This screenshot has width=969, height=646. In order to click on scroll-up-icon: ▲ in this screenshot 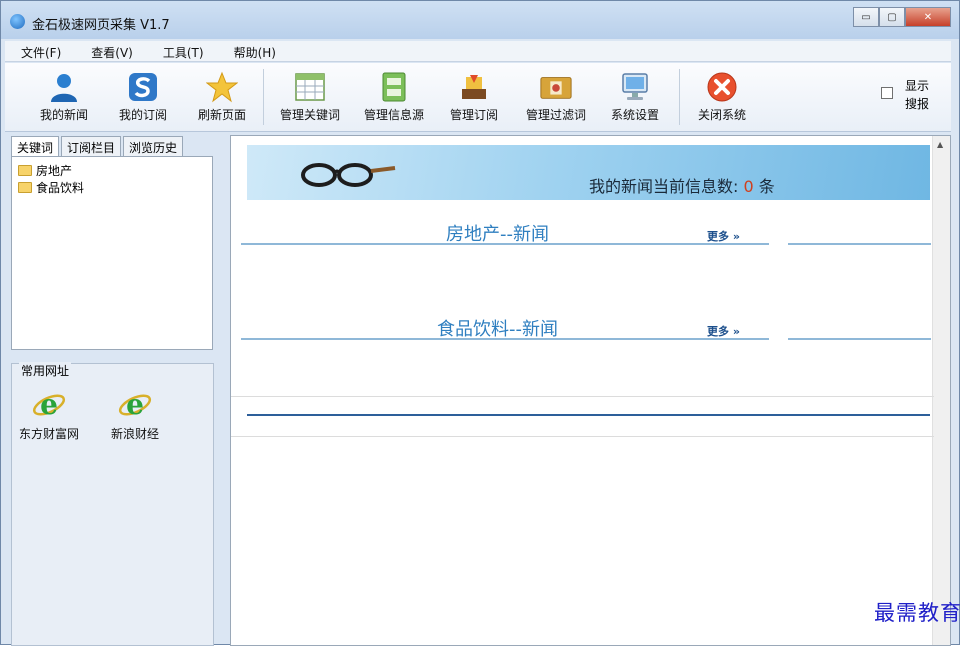, I will do `click(940, 144)`.